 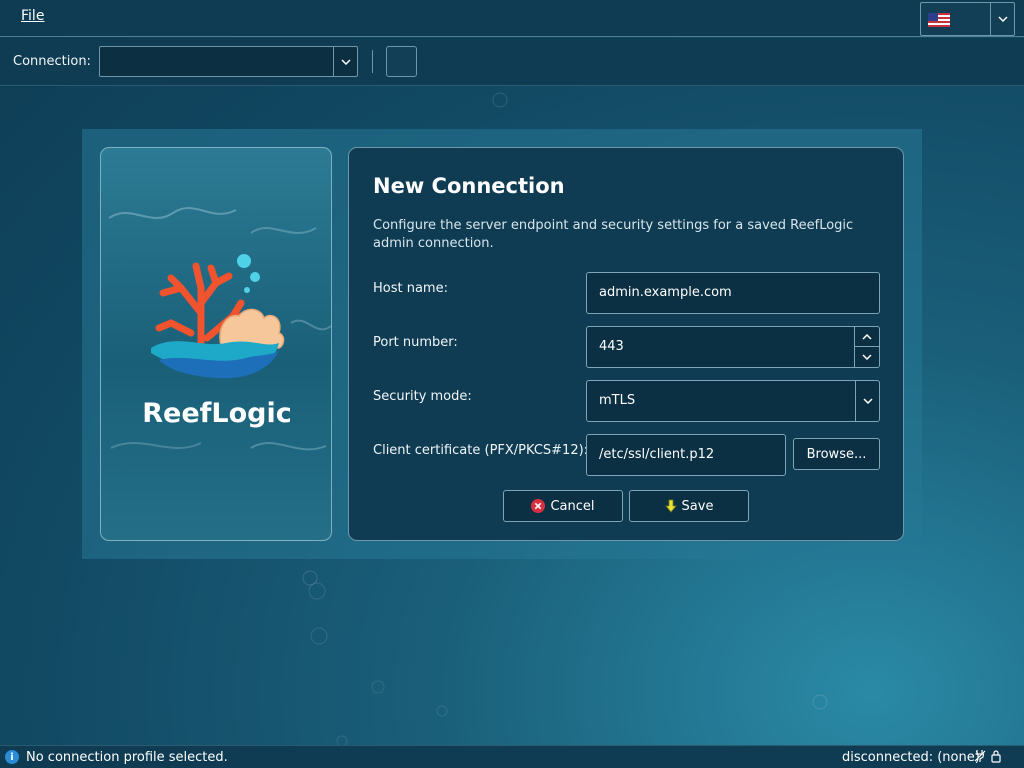 I want to click on menu-file: File, so click(x=32, y=16).